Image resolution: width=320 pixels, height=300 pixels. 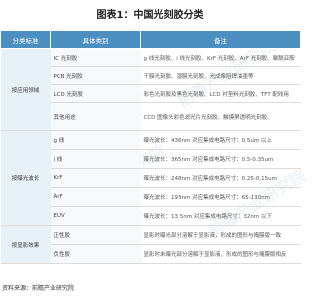 What do you see at coordinates (25, 244) in the screenshot?
I see `group-cell: 按显影效果` at bounding box center [25, 244].